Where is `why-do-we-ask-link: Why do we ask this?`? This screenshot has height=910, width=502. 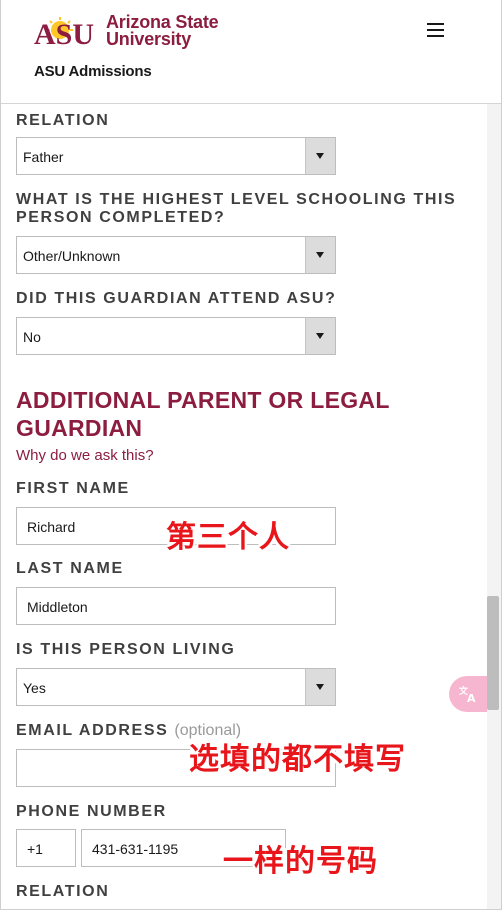 why-do-we-ask-link: Why do we ask this? is located at coordinates (85, 455).